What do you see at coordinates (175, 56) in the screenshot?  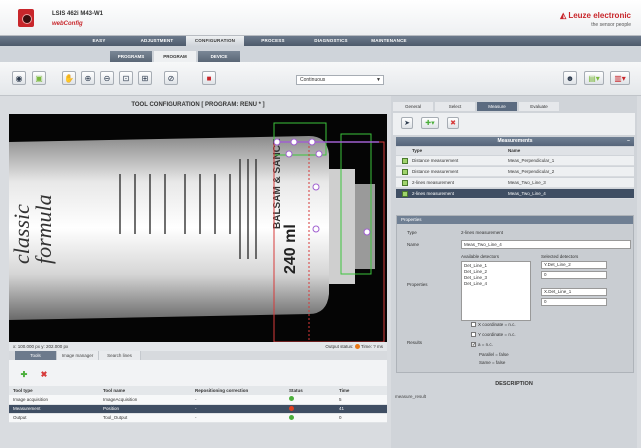 I see `subtab-program: PROGRAM` at bounding box center [175, 56].